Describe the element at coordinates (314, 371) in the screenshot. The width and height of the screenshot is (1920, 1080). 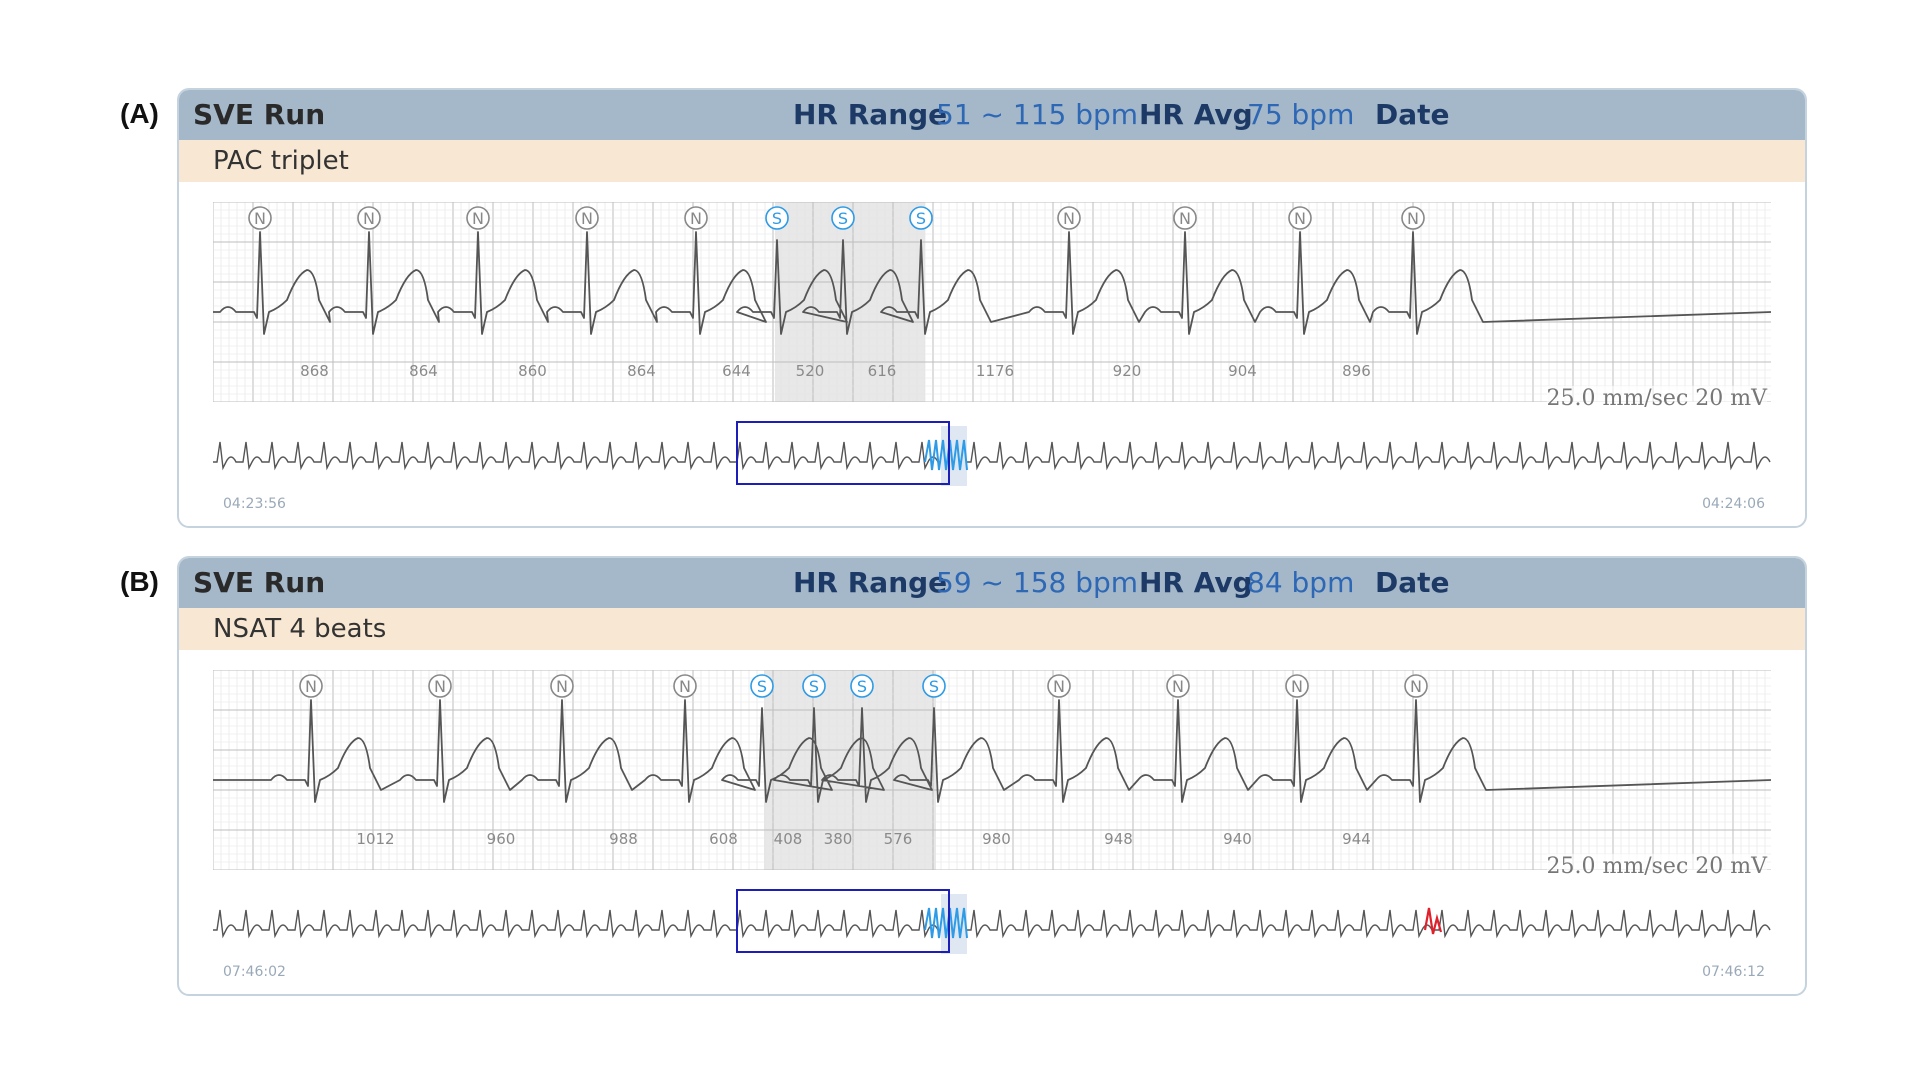
I see `rr-interval-label: 868` at that location.